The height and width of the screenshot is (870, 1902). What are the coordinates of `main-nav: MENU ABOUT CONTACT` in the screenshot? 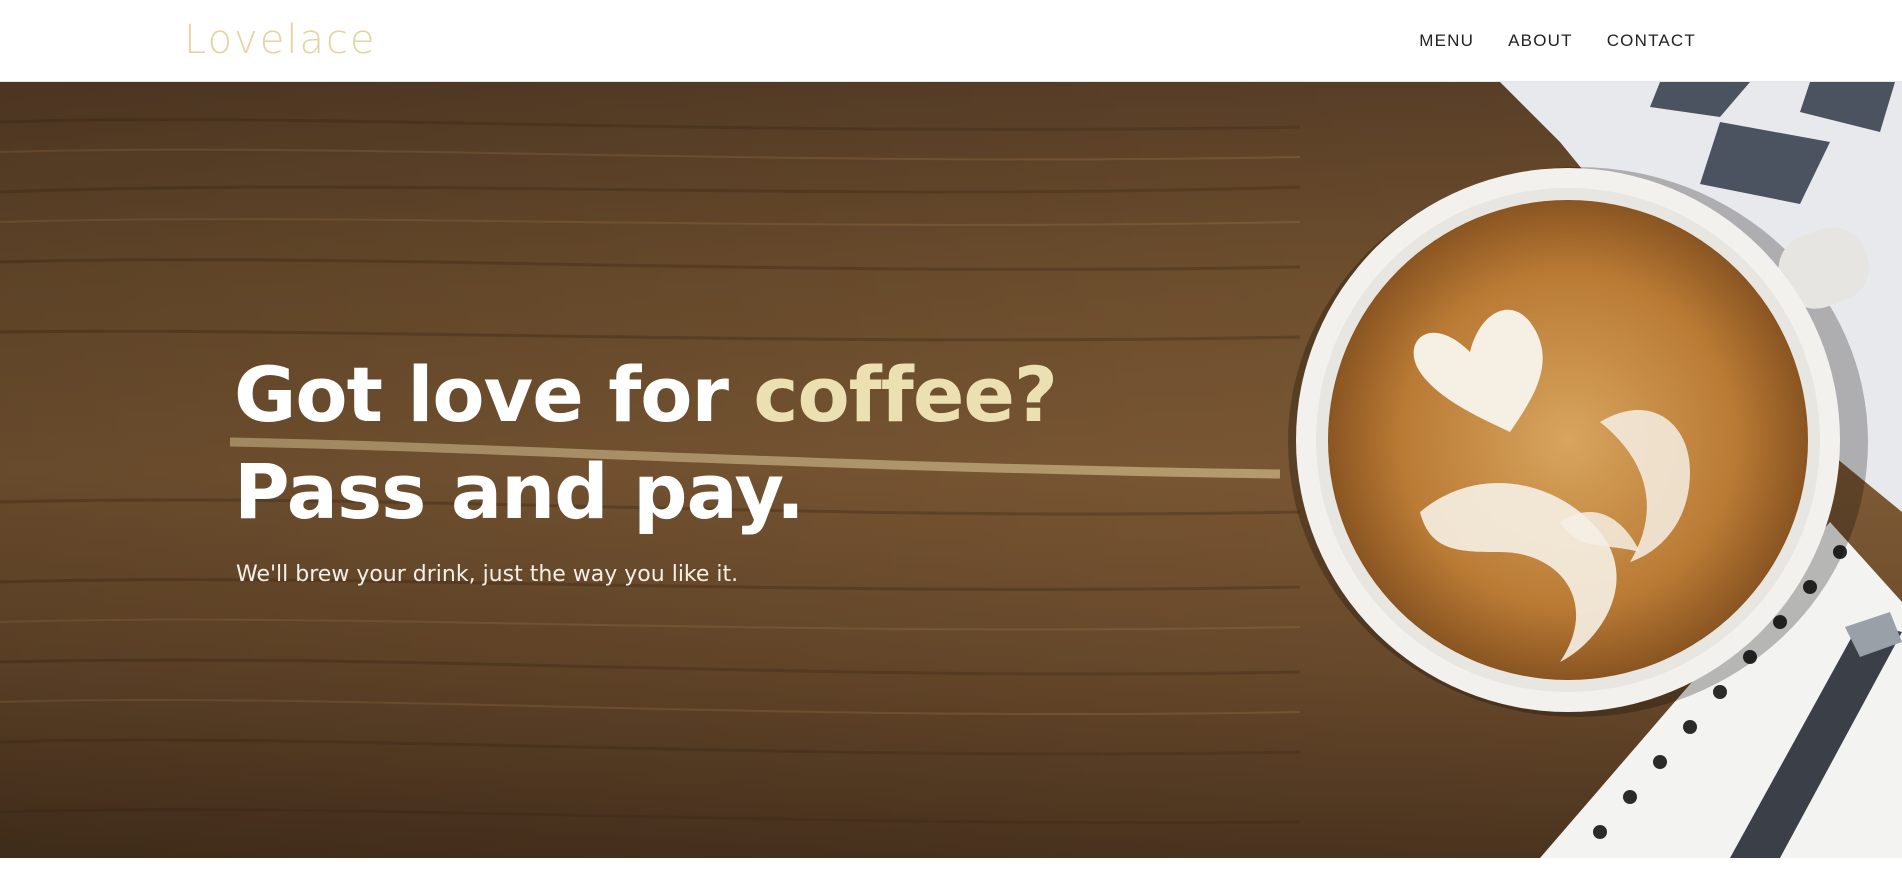 It's located at (1557, 41).